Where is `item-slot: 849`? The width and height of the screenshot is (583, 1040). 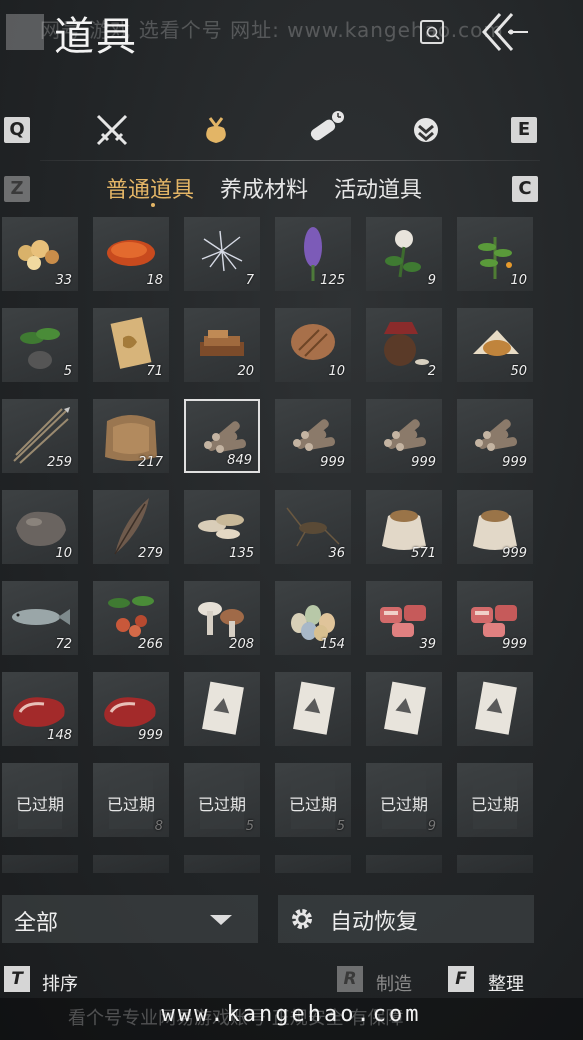 item-slot: 849 is located at coordinates (222, 436).